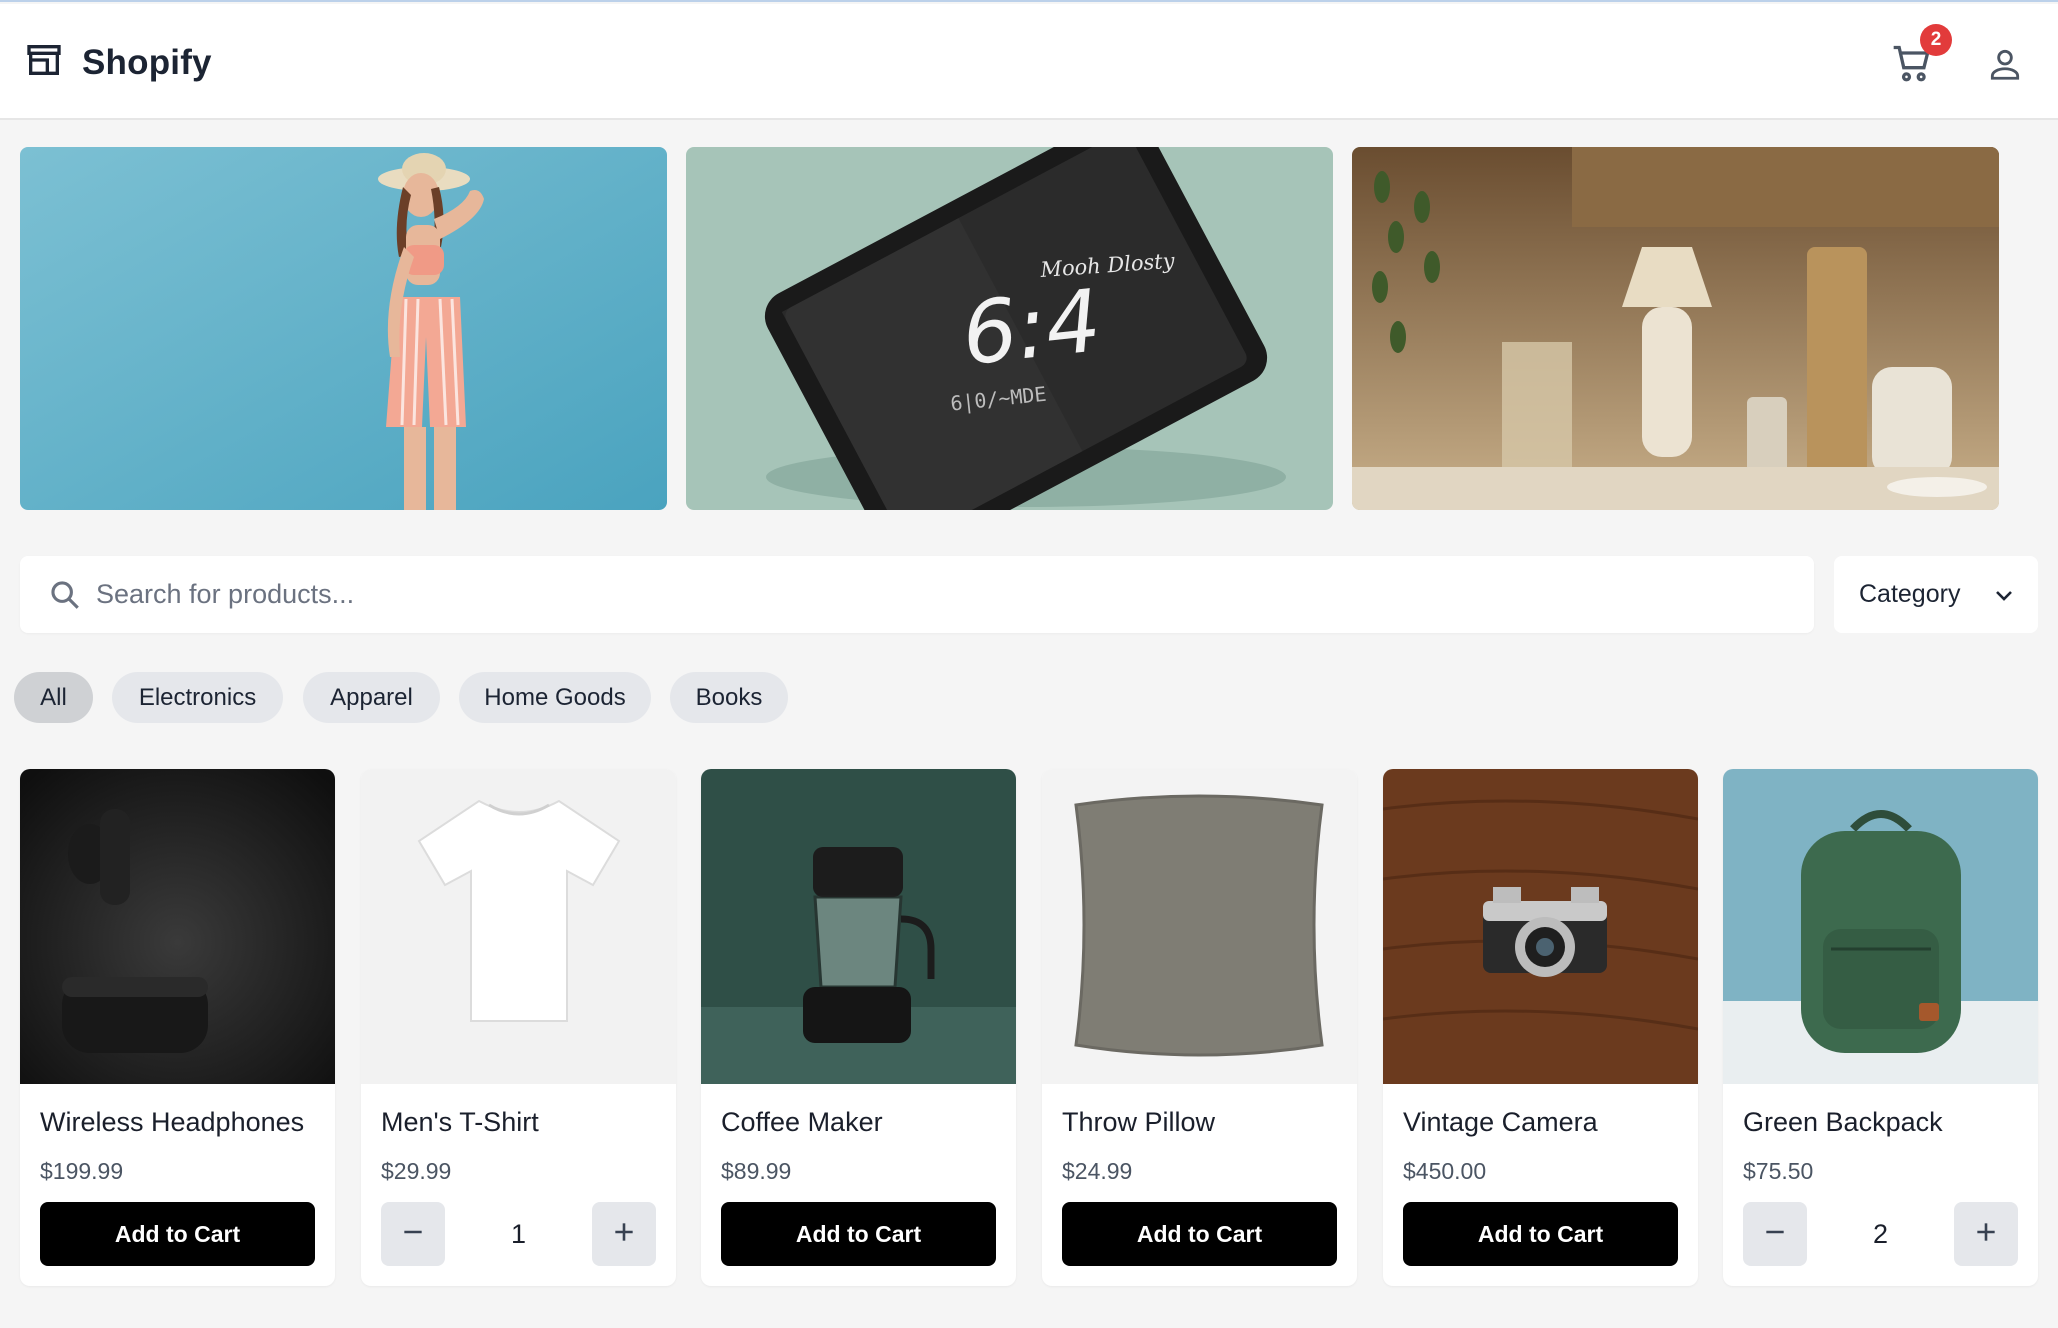 Image resolution: width=2058 pixels, height=1328 pixels. Describe the element at coordinates (1097, 1171) in the screenshot. I see `product-price: $24.99` at that location.